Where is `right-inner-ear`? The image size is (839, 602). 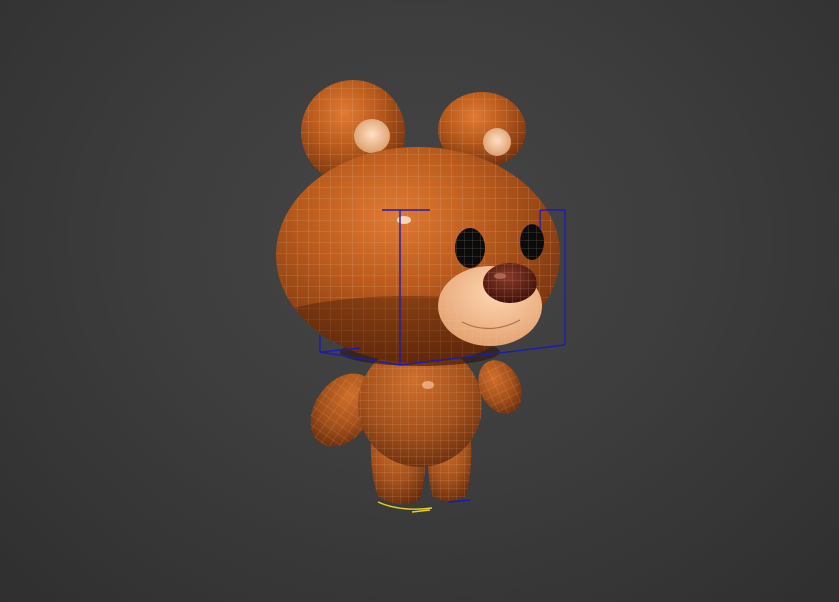
right-inner-ear is located at coordinates (497, 142).